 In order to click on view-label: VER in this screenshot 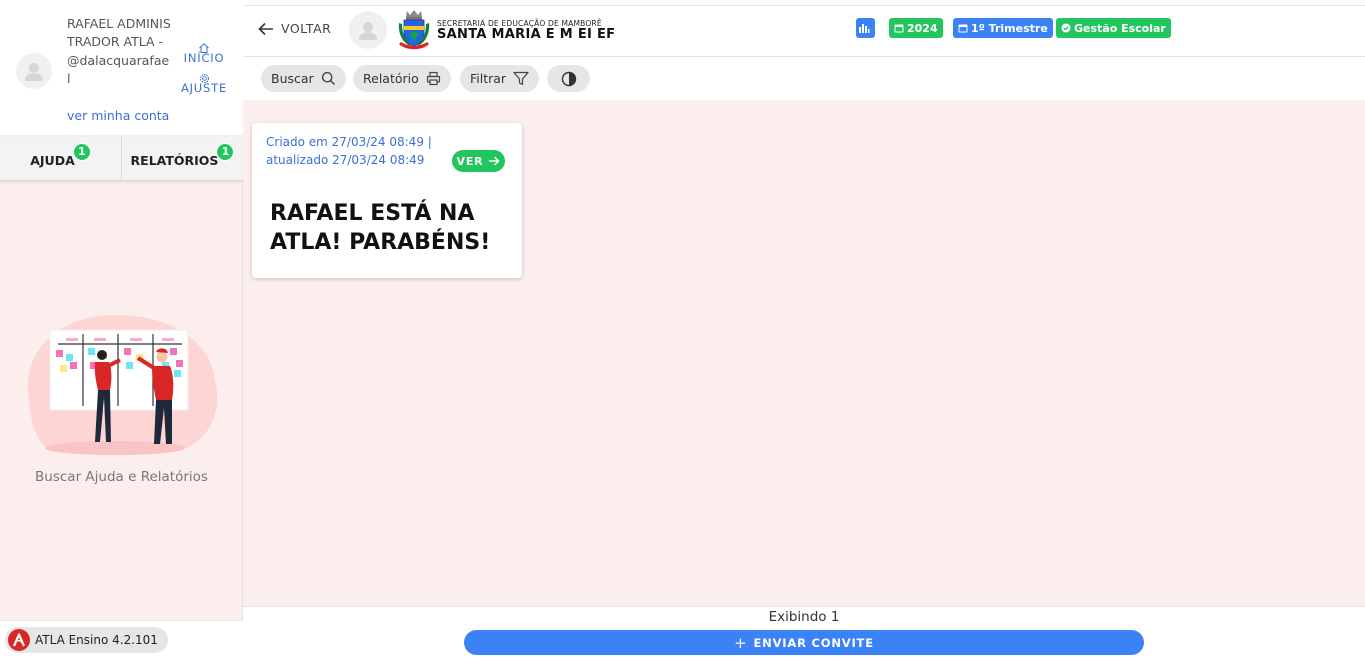, I will do `click(470, 161)`.